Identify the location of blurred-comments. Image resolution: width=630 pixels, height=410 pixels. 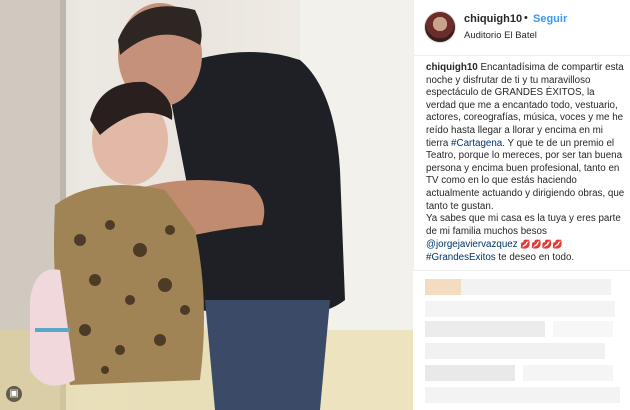
(521, 340).